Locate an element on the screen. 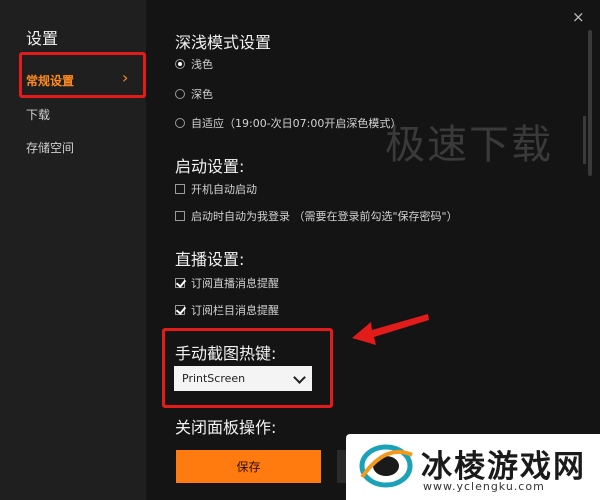  close-panel-title: 关闭面板操作: is located at coordinates (226, 427).